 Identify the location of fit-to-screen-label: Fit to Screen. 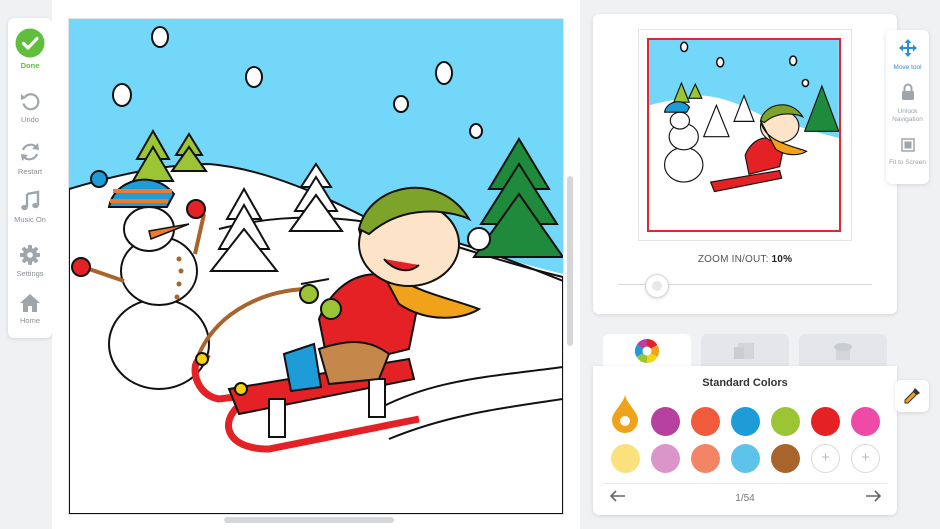
(907, 162).